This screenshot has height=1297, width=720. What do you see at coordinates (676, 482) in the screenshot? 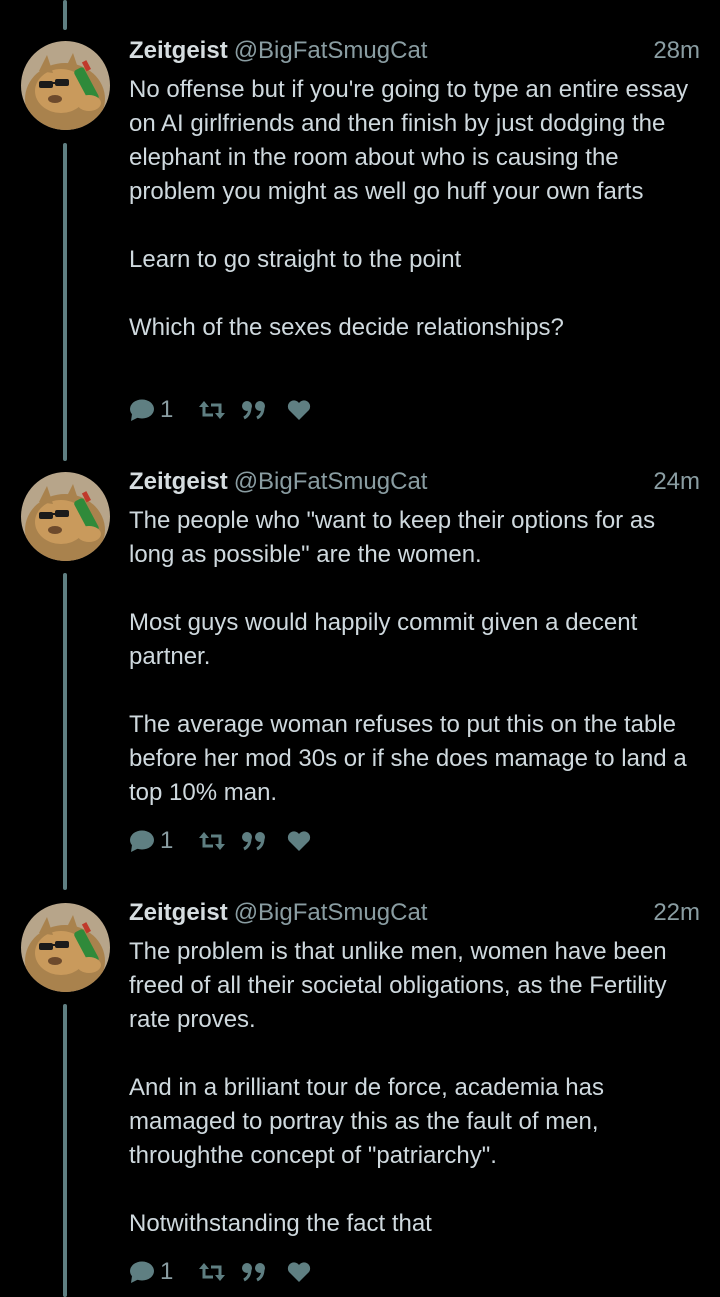
I see `timestamp: 24m` at bounding box center [676, 482].